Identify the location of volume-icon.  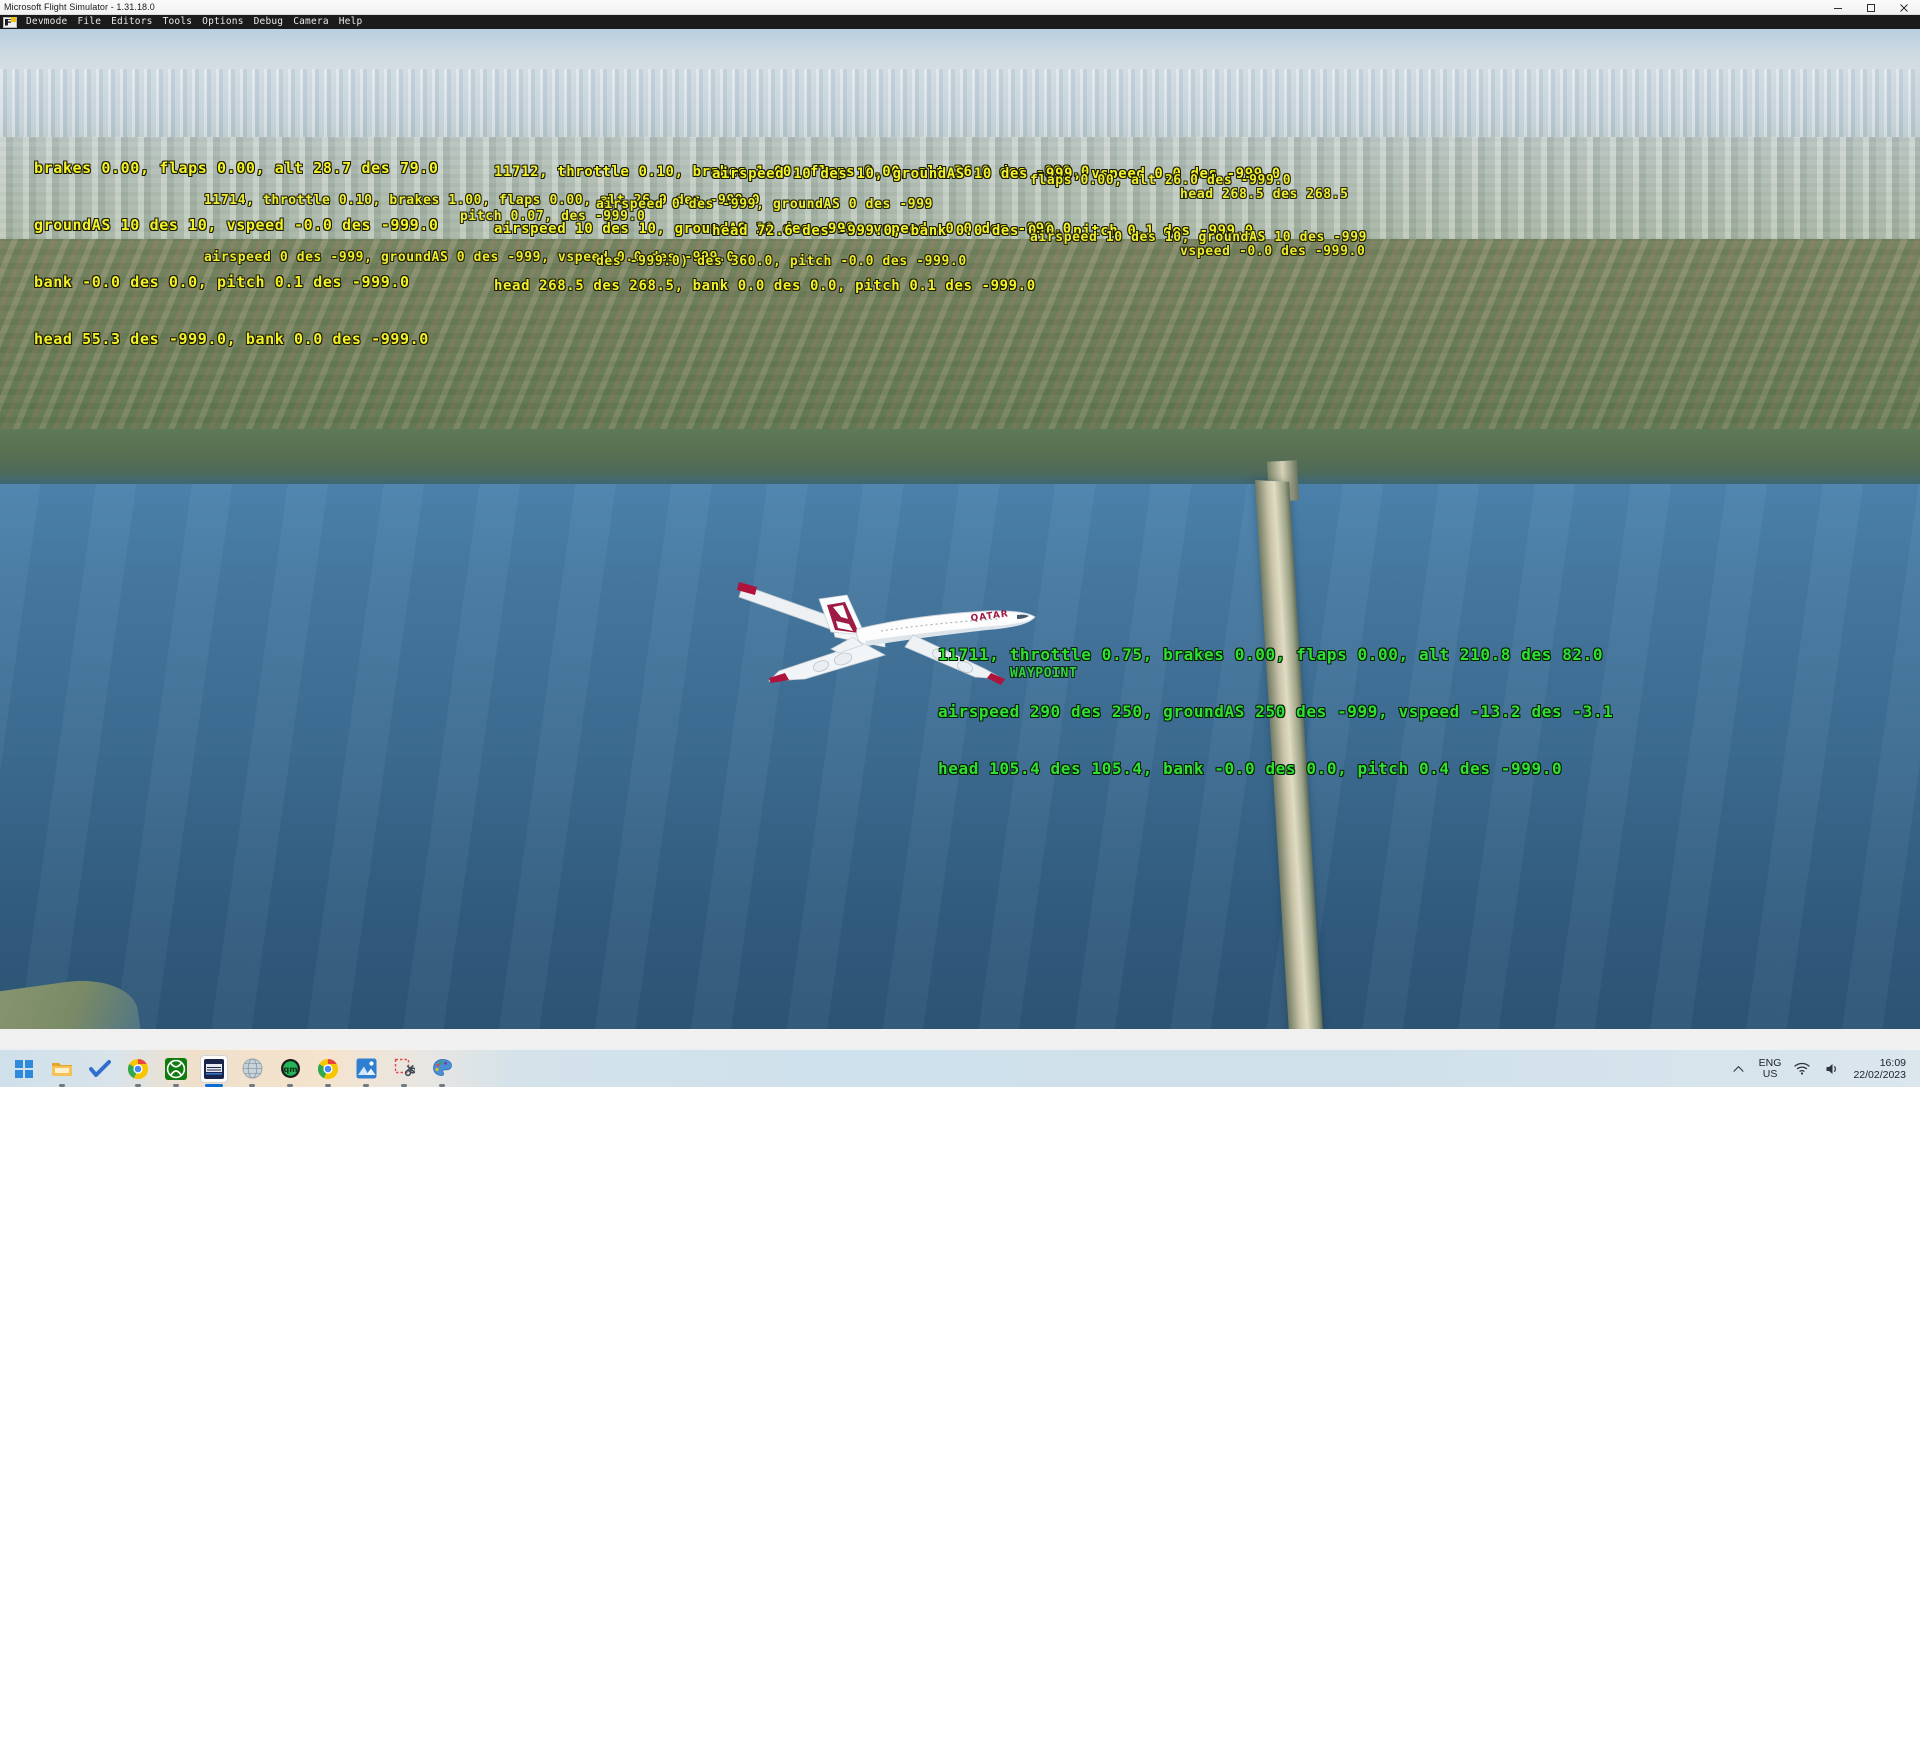
(1832, 1069).